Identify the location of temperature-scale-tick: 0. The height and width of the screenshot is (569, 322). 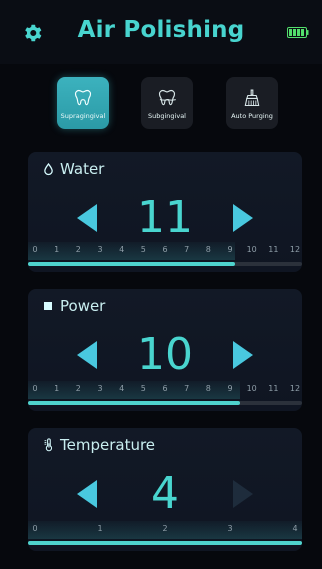
(35, 528).